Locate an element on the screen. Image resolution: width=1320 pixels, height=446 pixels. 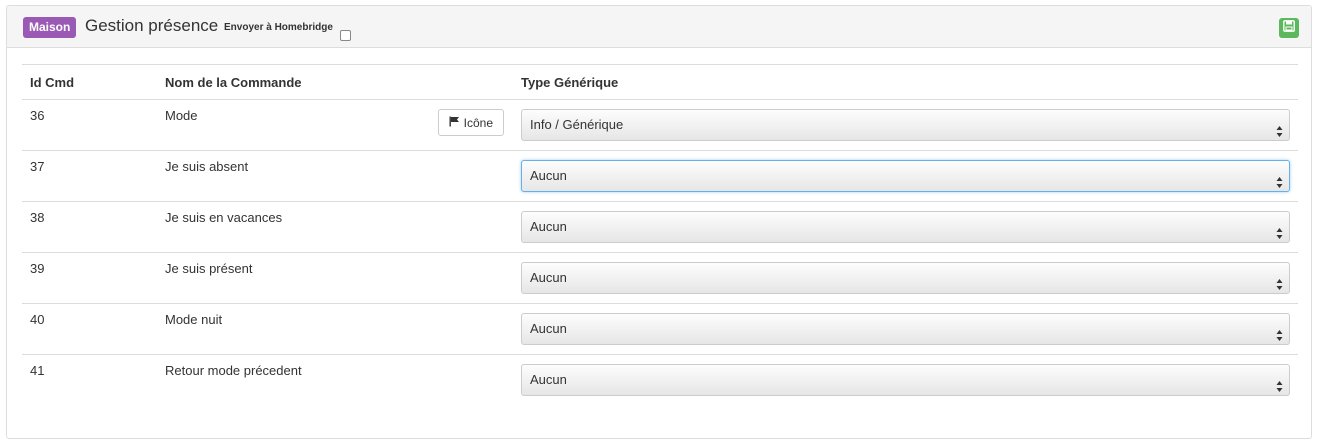
table-row: 41 Retour mode précedent Aucun is located at coordinates (660, 380).